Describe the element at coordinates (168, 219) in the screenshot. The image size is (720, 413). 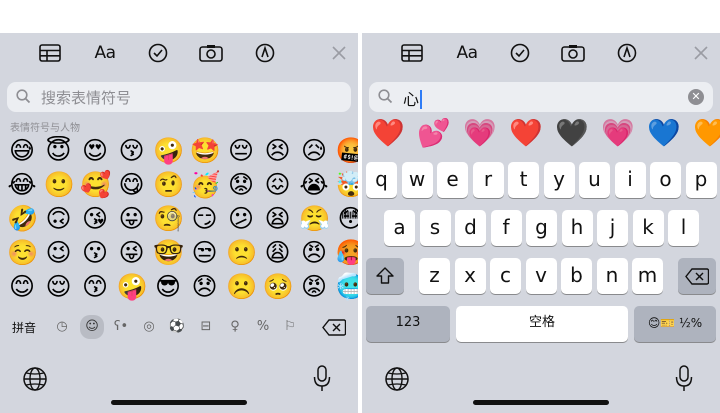
I see `emoji-cell: 🧐` at that location.